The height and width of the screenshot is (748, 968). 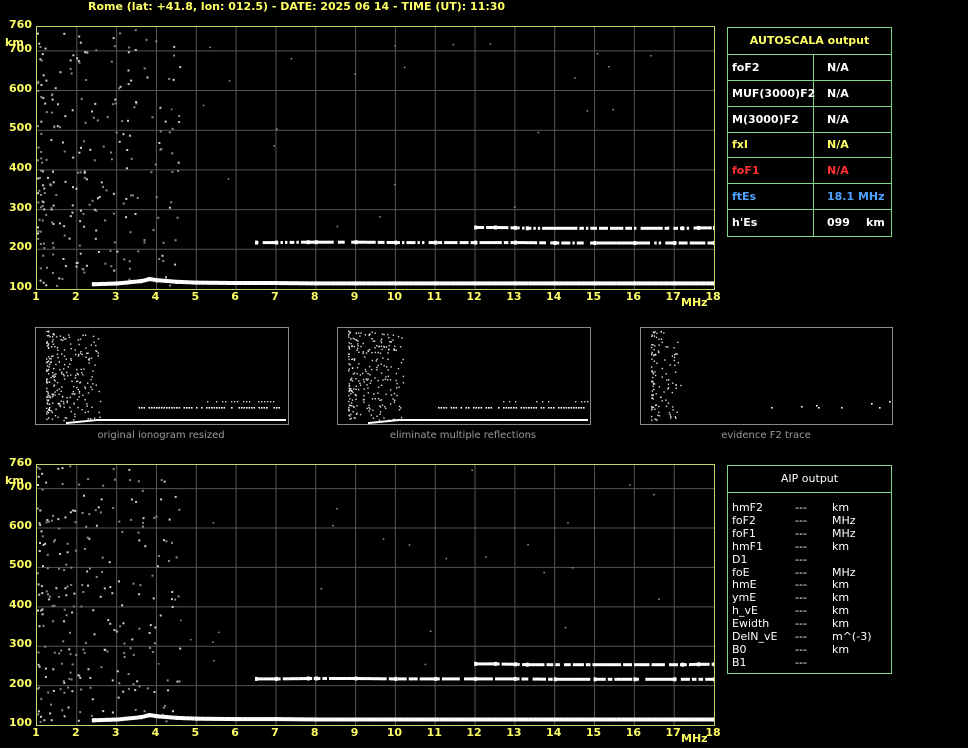 I want to click on x-tick-label: 2, so click(x=75, y=296).